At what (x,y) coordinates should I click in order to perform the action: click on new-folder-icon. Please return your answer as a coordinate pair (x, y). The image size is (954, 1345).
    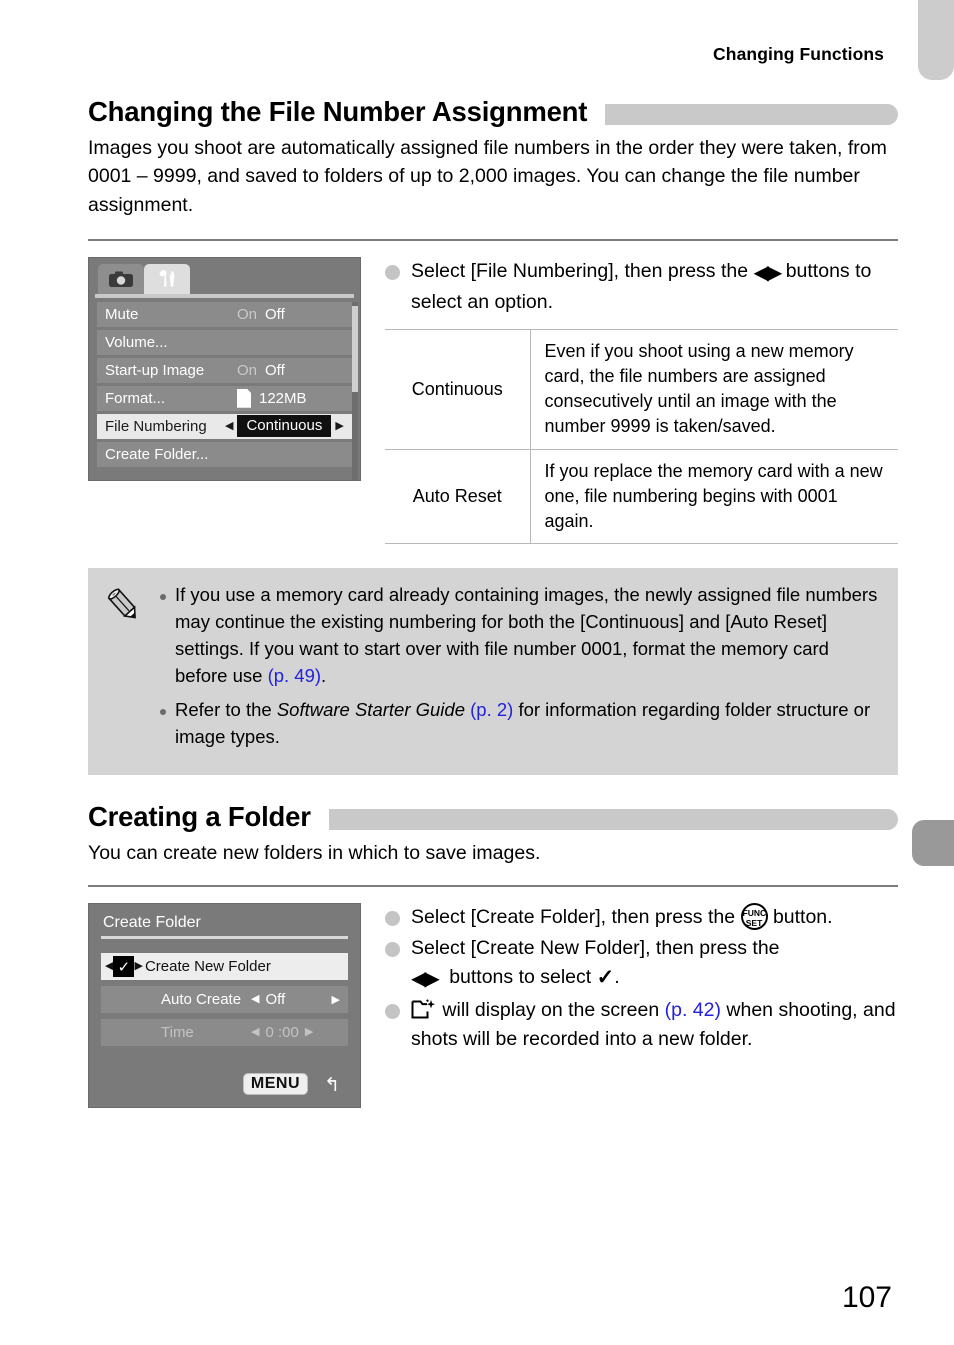
    Looking at the image, I should click on (424, 1009).